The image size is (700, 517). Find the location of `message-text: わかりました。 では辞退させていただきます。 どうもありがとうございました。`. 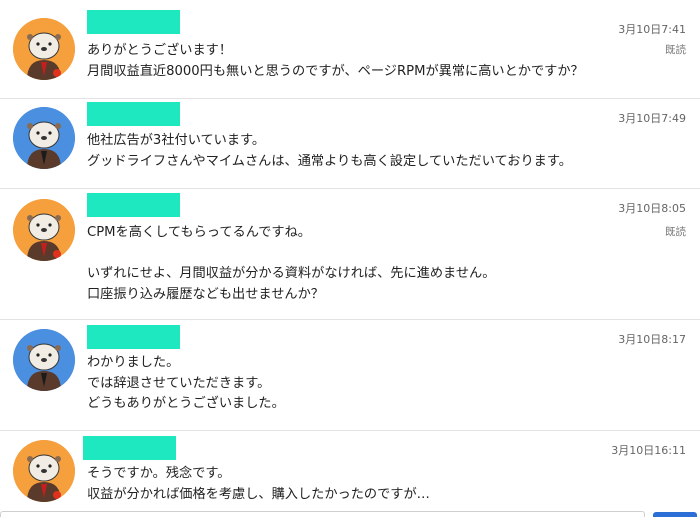

message-text: わかりました。 では辞退させていただきます。 どうもありがとうございました。 is located at coordinates (186, 383).